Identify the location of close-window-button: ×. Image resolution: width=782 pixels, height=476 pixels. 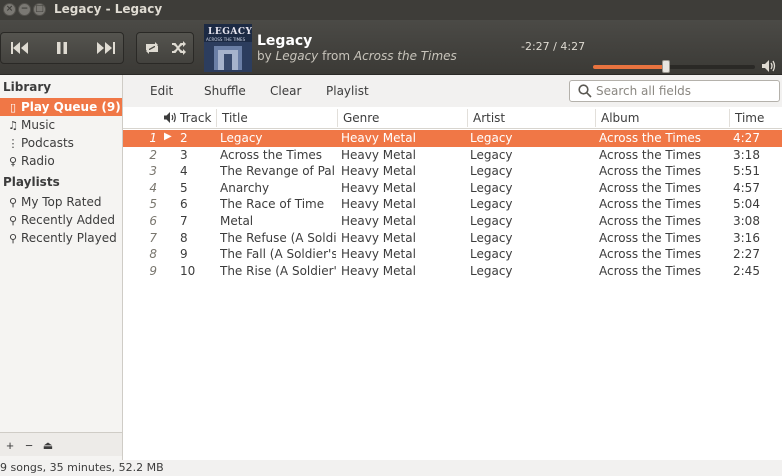
(9, 9).